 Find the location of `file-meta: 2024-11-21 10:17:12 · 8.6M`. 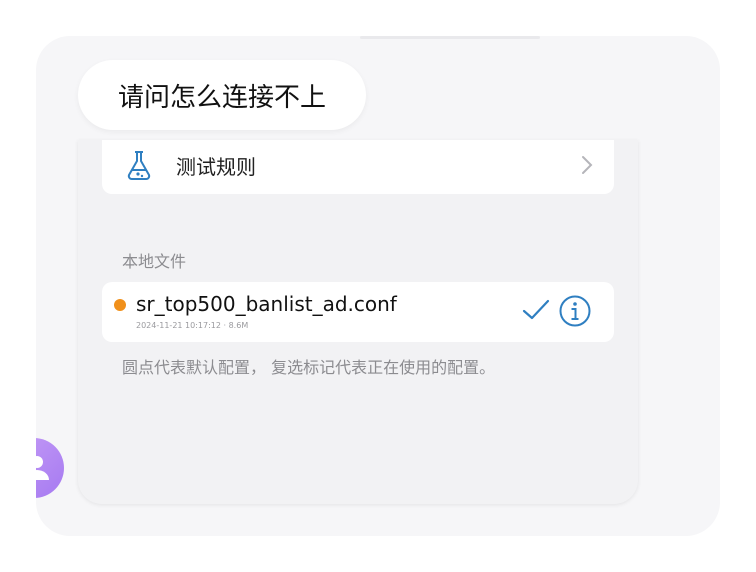

file-meta: 2024-11-21 10:17:12 · 8.6M is located at coordinates (192, 325).